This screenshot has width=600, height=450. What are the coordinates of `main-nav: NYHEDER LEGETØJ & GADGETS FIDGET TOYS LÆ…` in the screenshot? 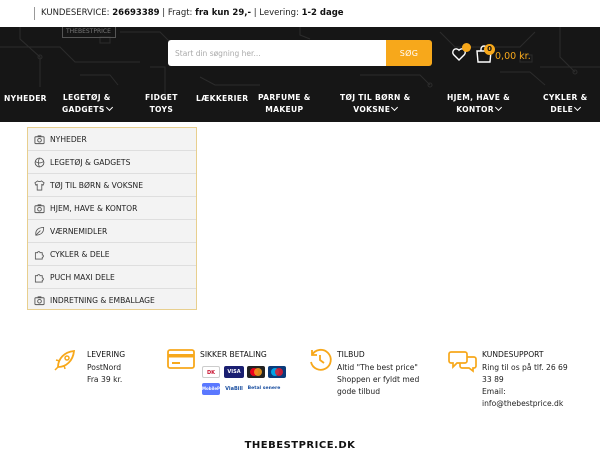 It's located at (300, 105).